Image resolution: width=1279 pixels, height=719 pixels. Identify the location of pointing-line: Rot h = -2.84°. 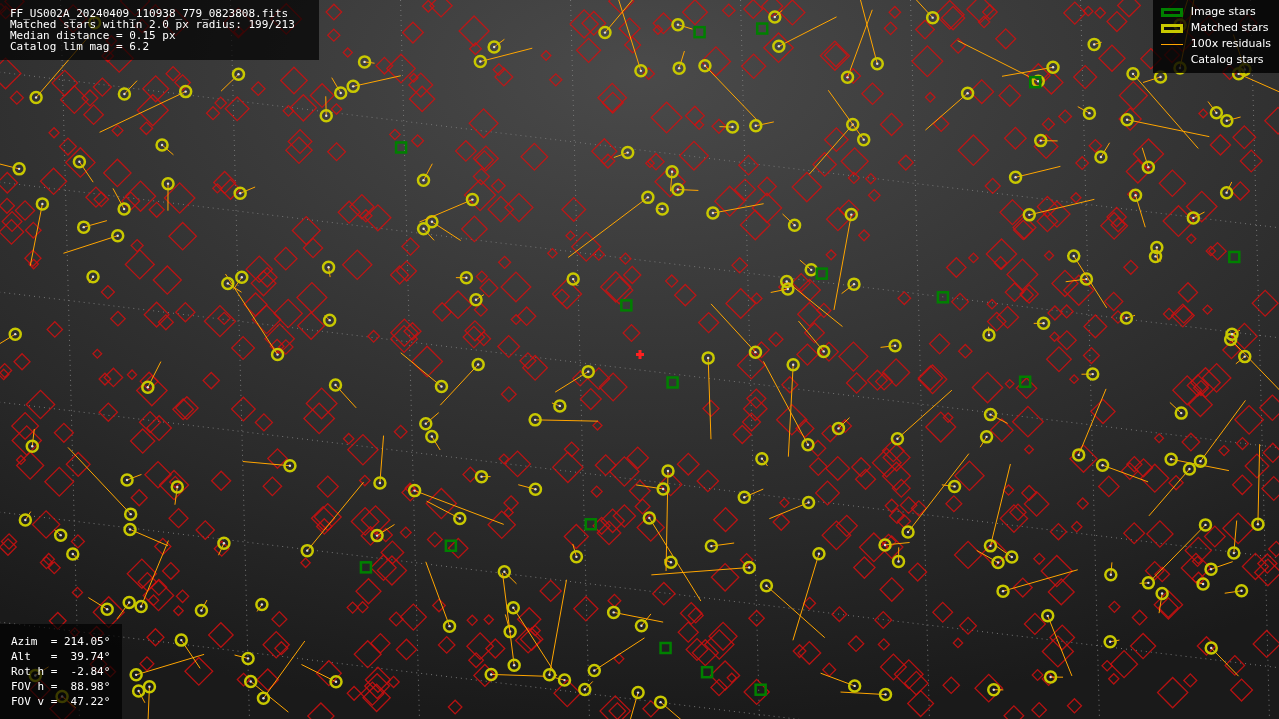
(61, 671).